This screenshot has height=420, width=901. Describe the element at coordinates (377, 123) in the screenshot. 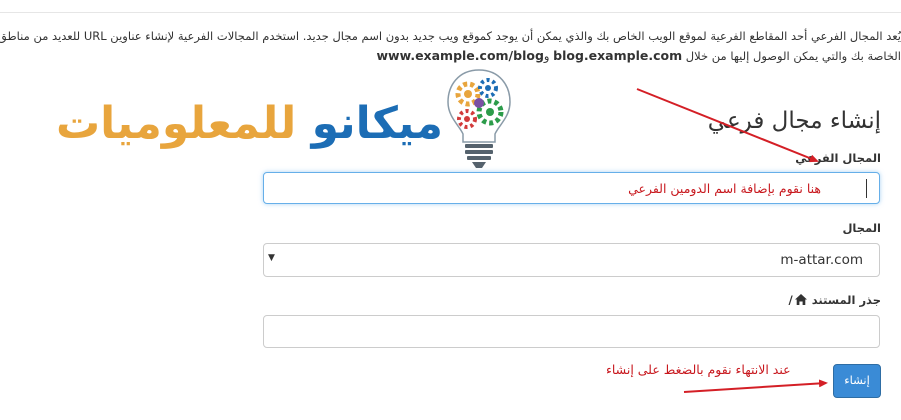

I see `logo-word-1: ميكانو` at that location.